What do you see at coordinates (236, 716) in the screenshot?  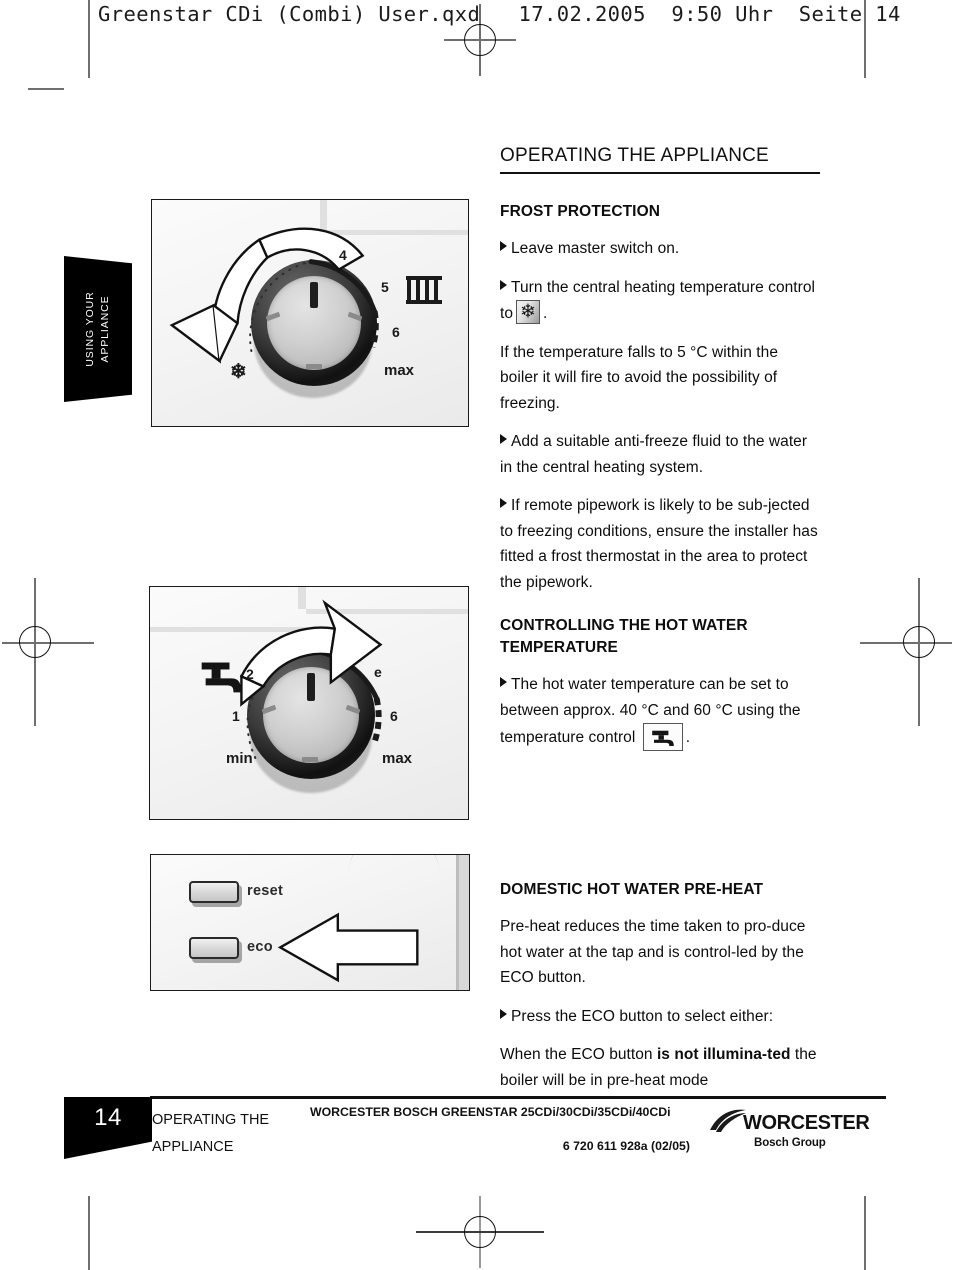 I see `figure2-scale-label-1: 1` at bounding box center [236, 716].